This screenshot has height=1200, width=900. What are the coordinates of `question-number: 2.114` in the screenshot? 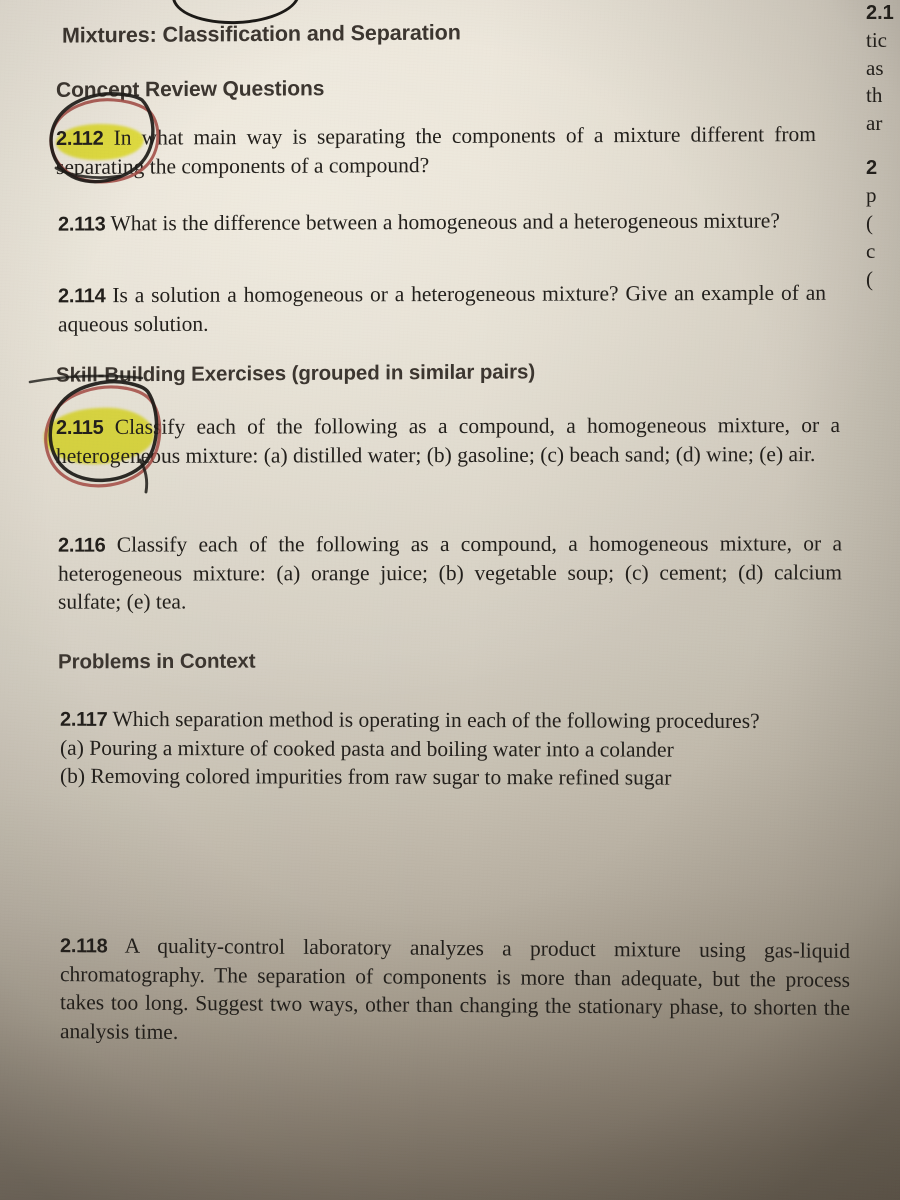 It's located at (82, 296).